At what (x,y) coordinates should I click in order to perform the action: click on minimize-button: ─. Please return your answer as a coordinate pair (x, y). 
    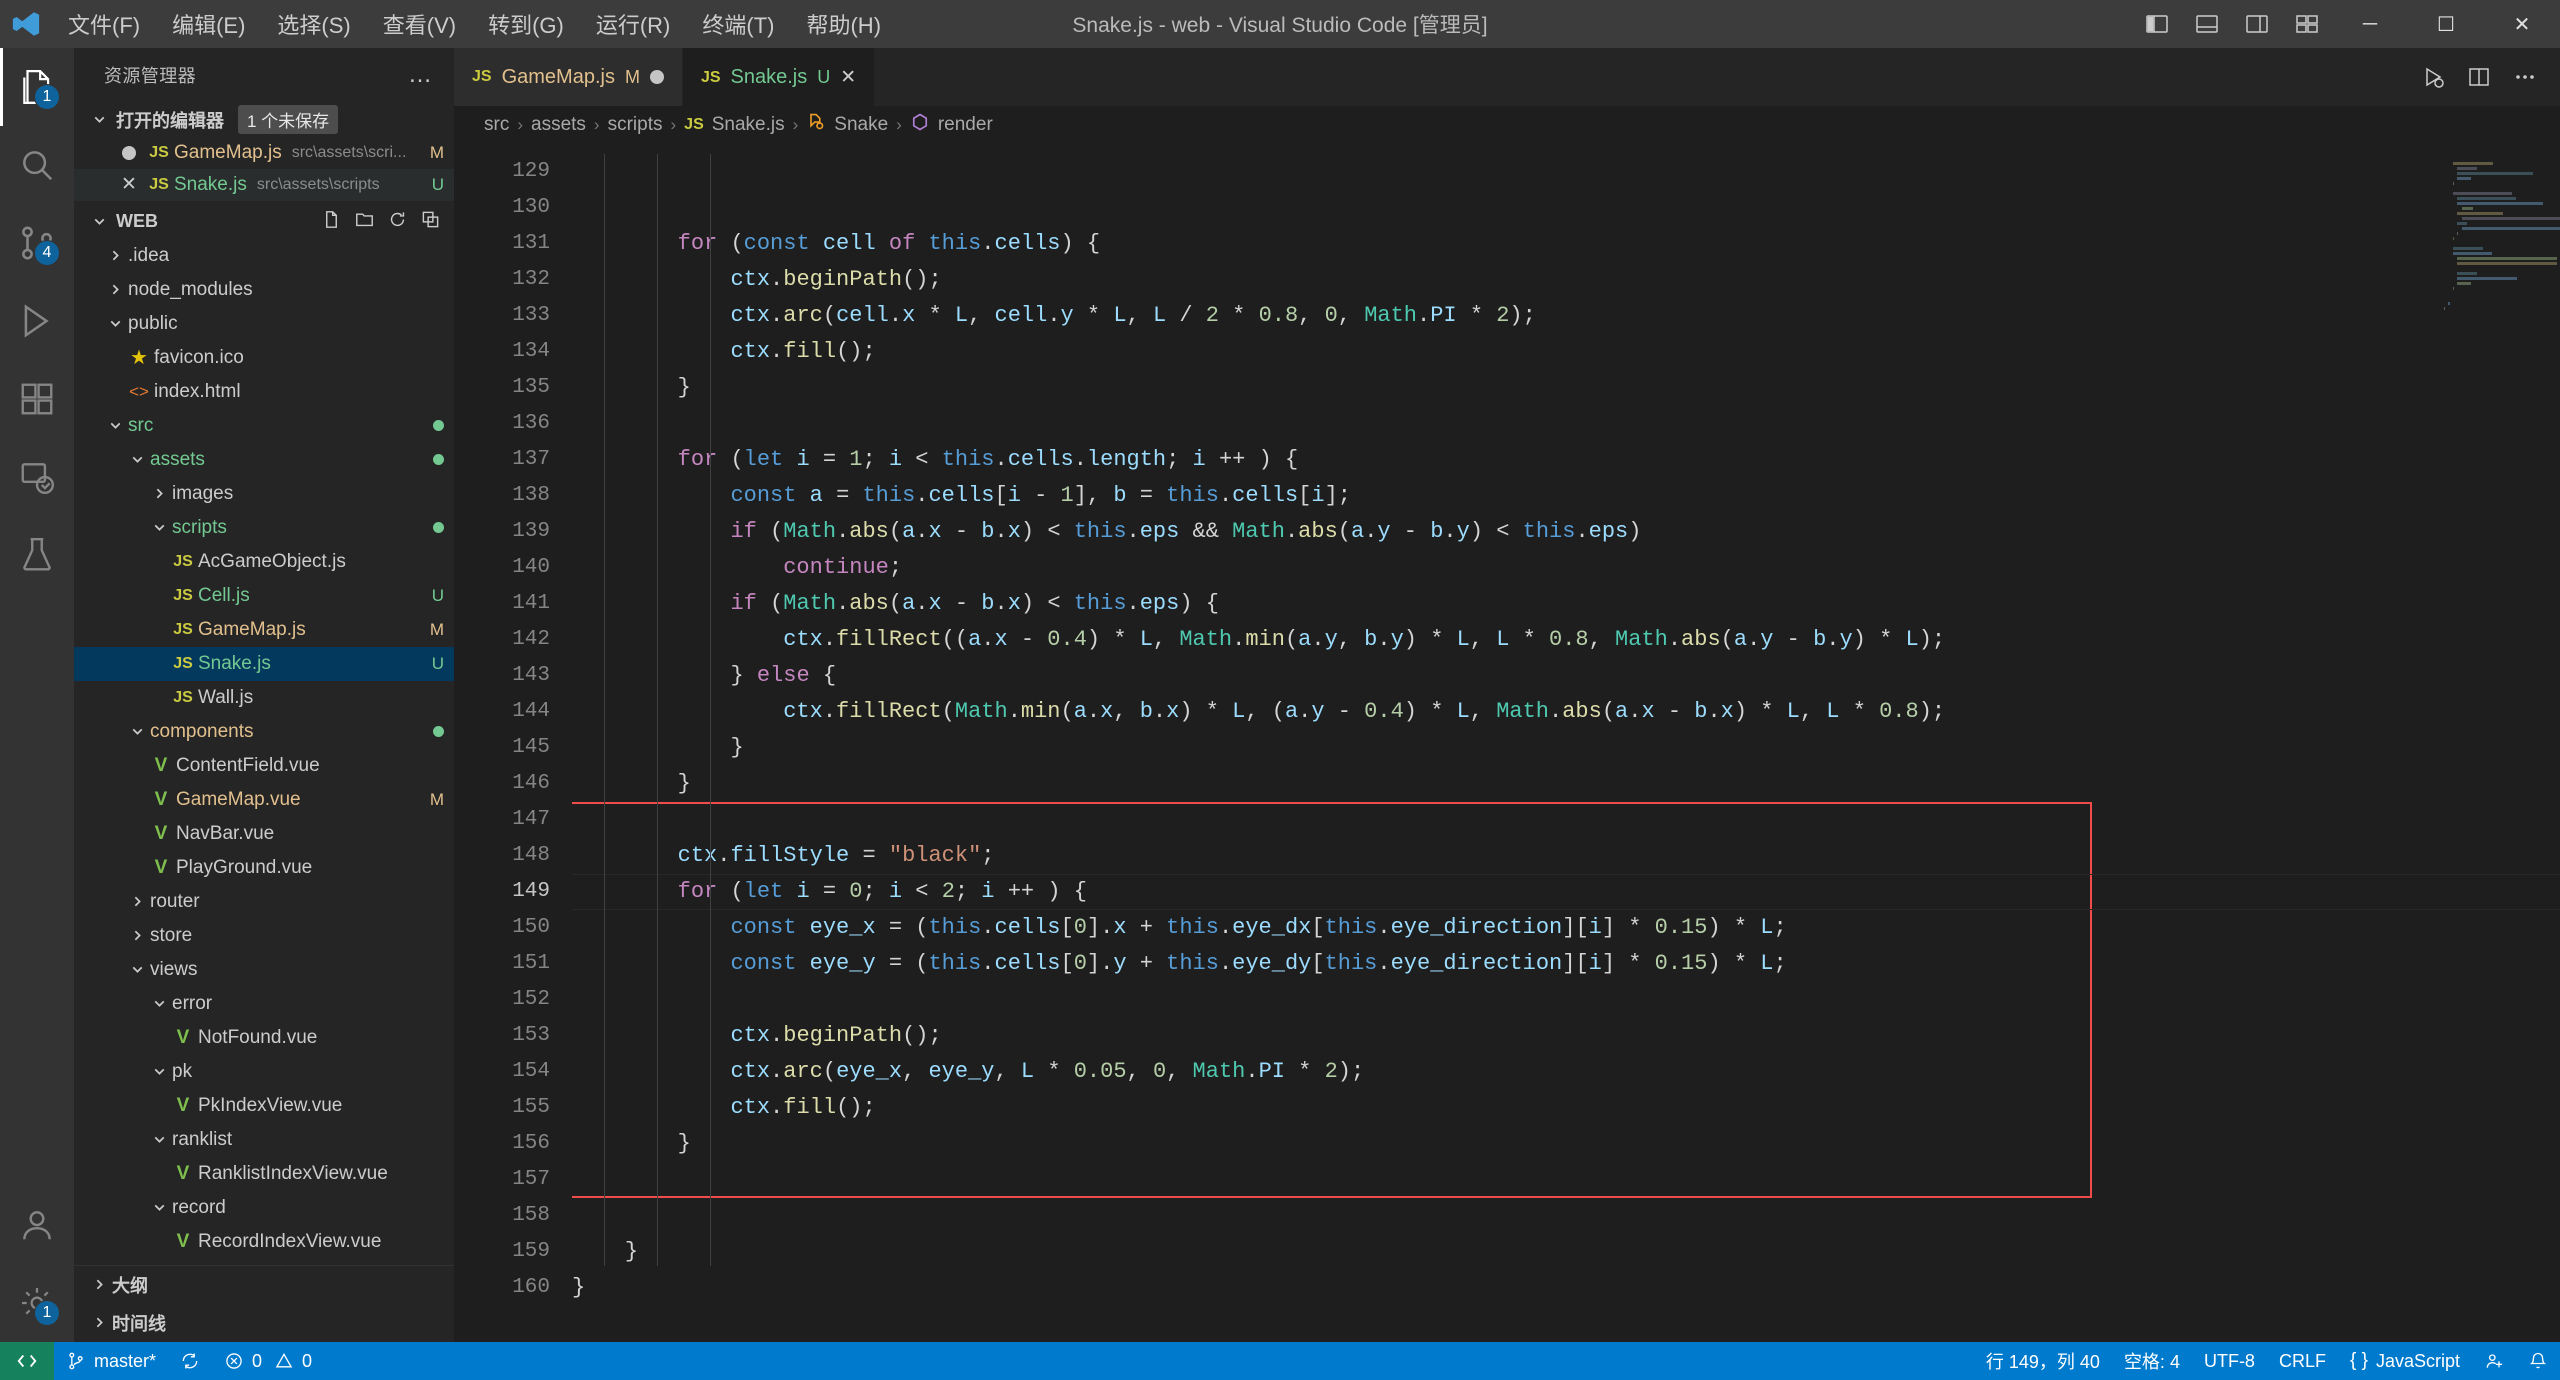
    Looking at the image, I should click on (2370, 24).